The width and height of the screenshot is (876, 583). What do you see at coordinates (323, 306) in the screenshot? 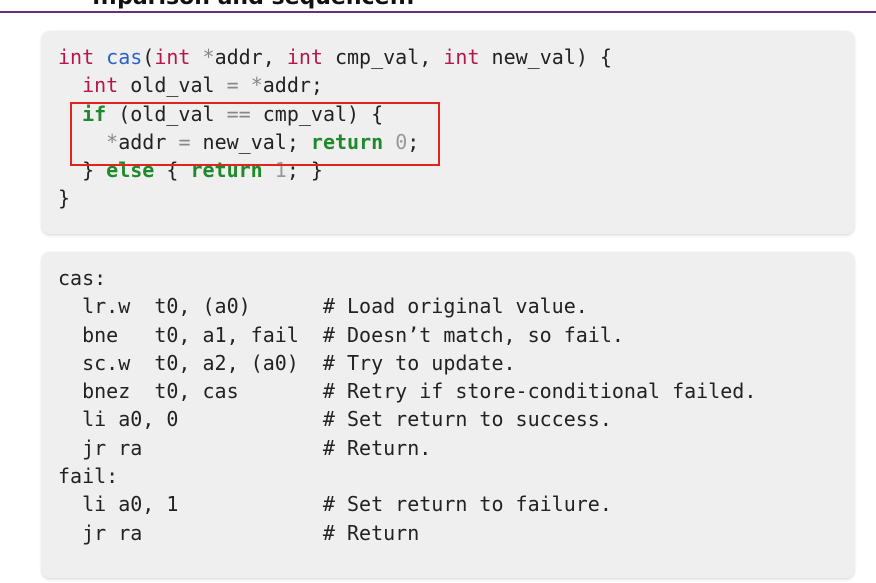
I see `asm-line: lr.w t0, (a0) # Load original value.` at bounding box center [323, 306].